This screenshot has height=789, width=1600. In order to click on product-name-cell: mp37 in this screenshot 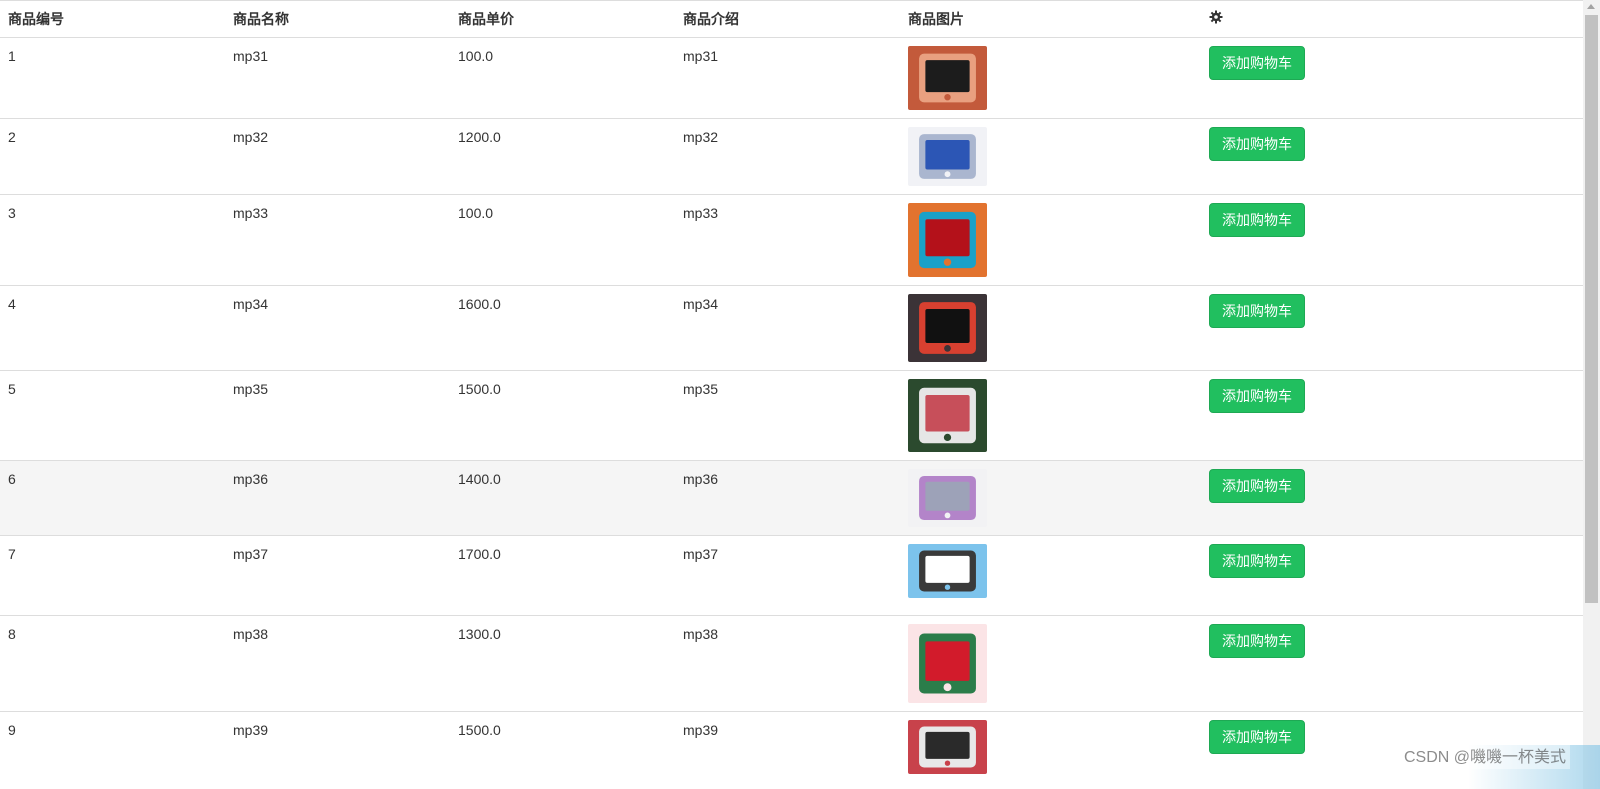, I will do `click(337, 575)`.